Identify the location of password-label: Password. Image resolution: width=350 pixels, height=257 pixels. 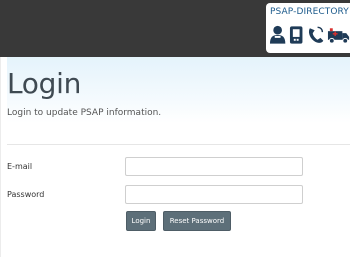
(26, 194).